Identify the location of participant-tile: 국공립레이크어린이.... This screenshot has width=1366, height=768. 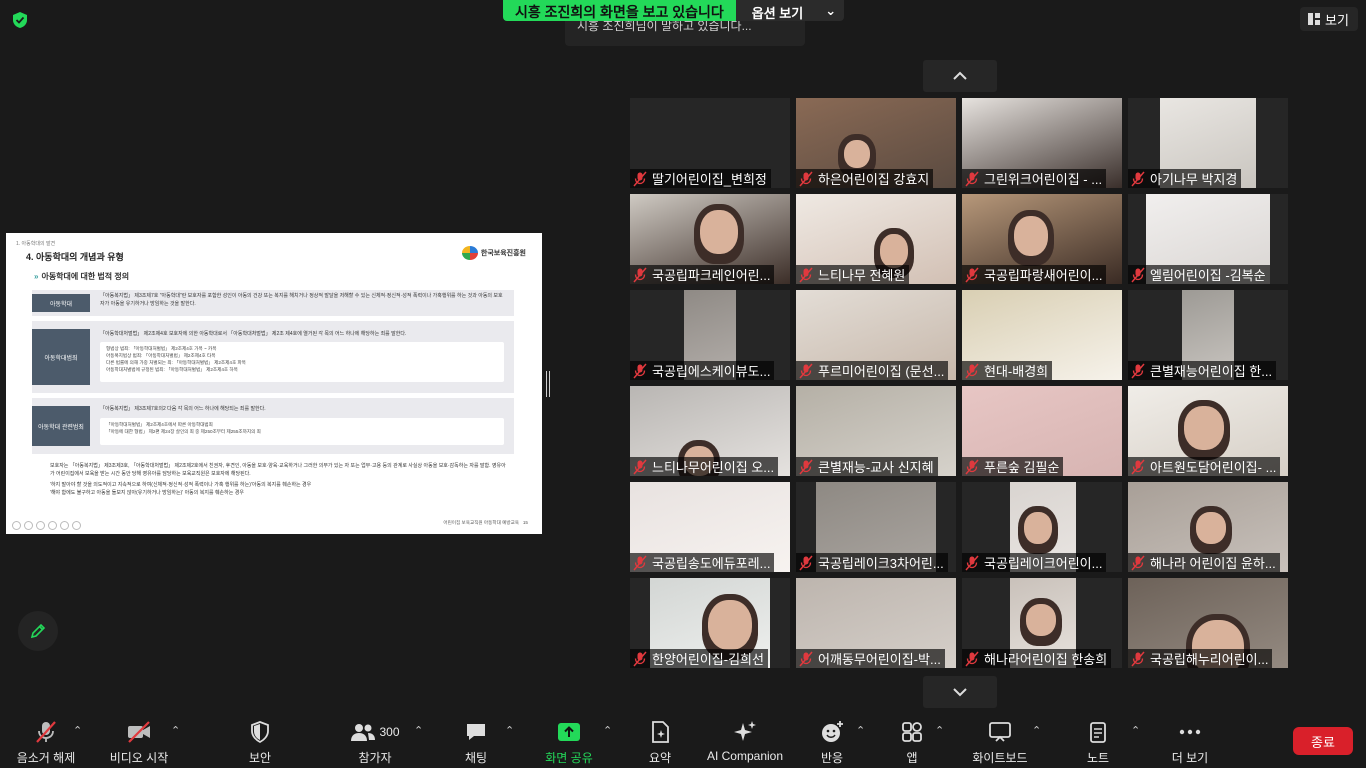
(1042, 527).